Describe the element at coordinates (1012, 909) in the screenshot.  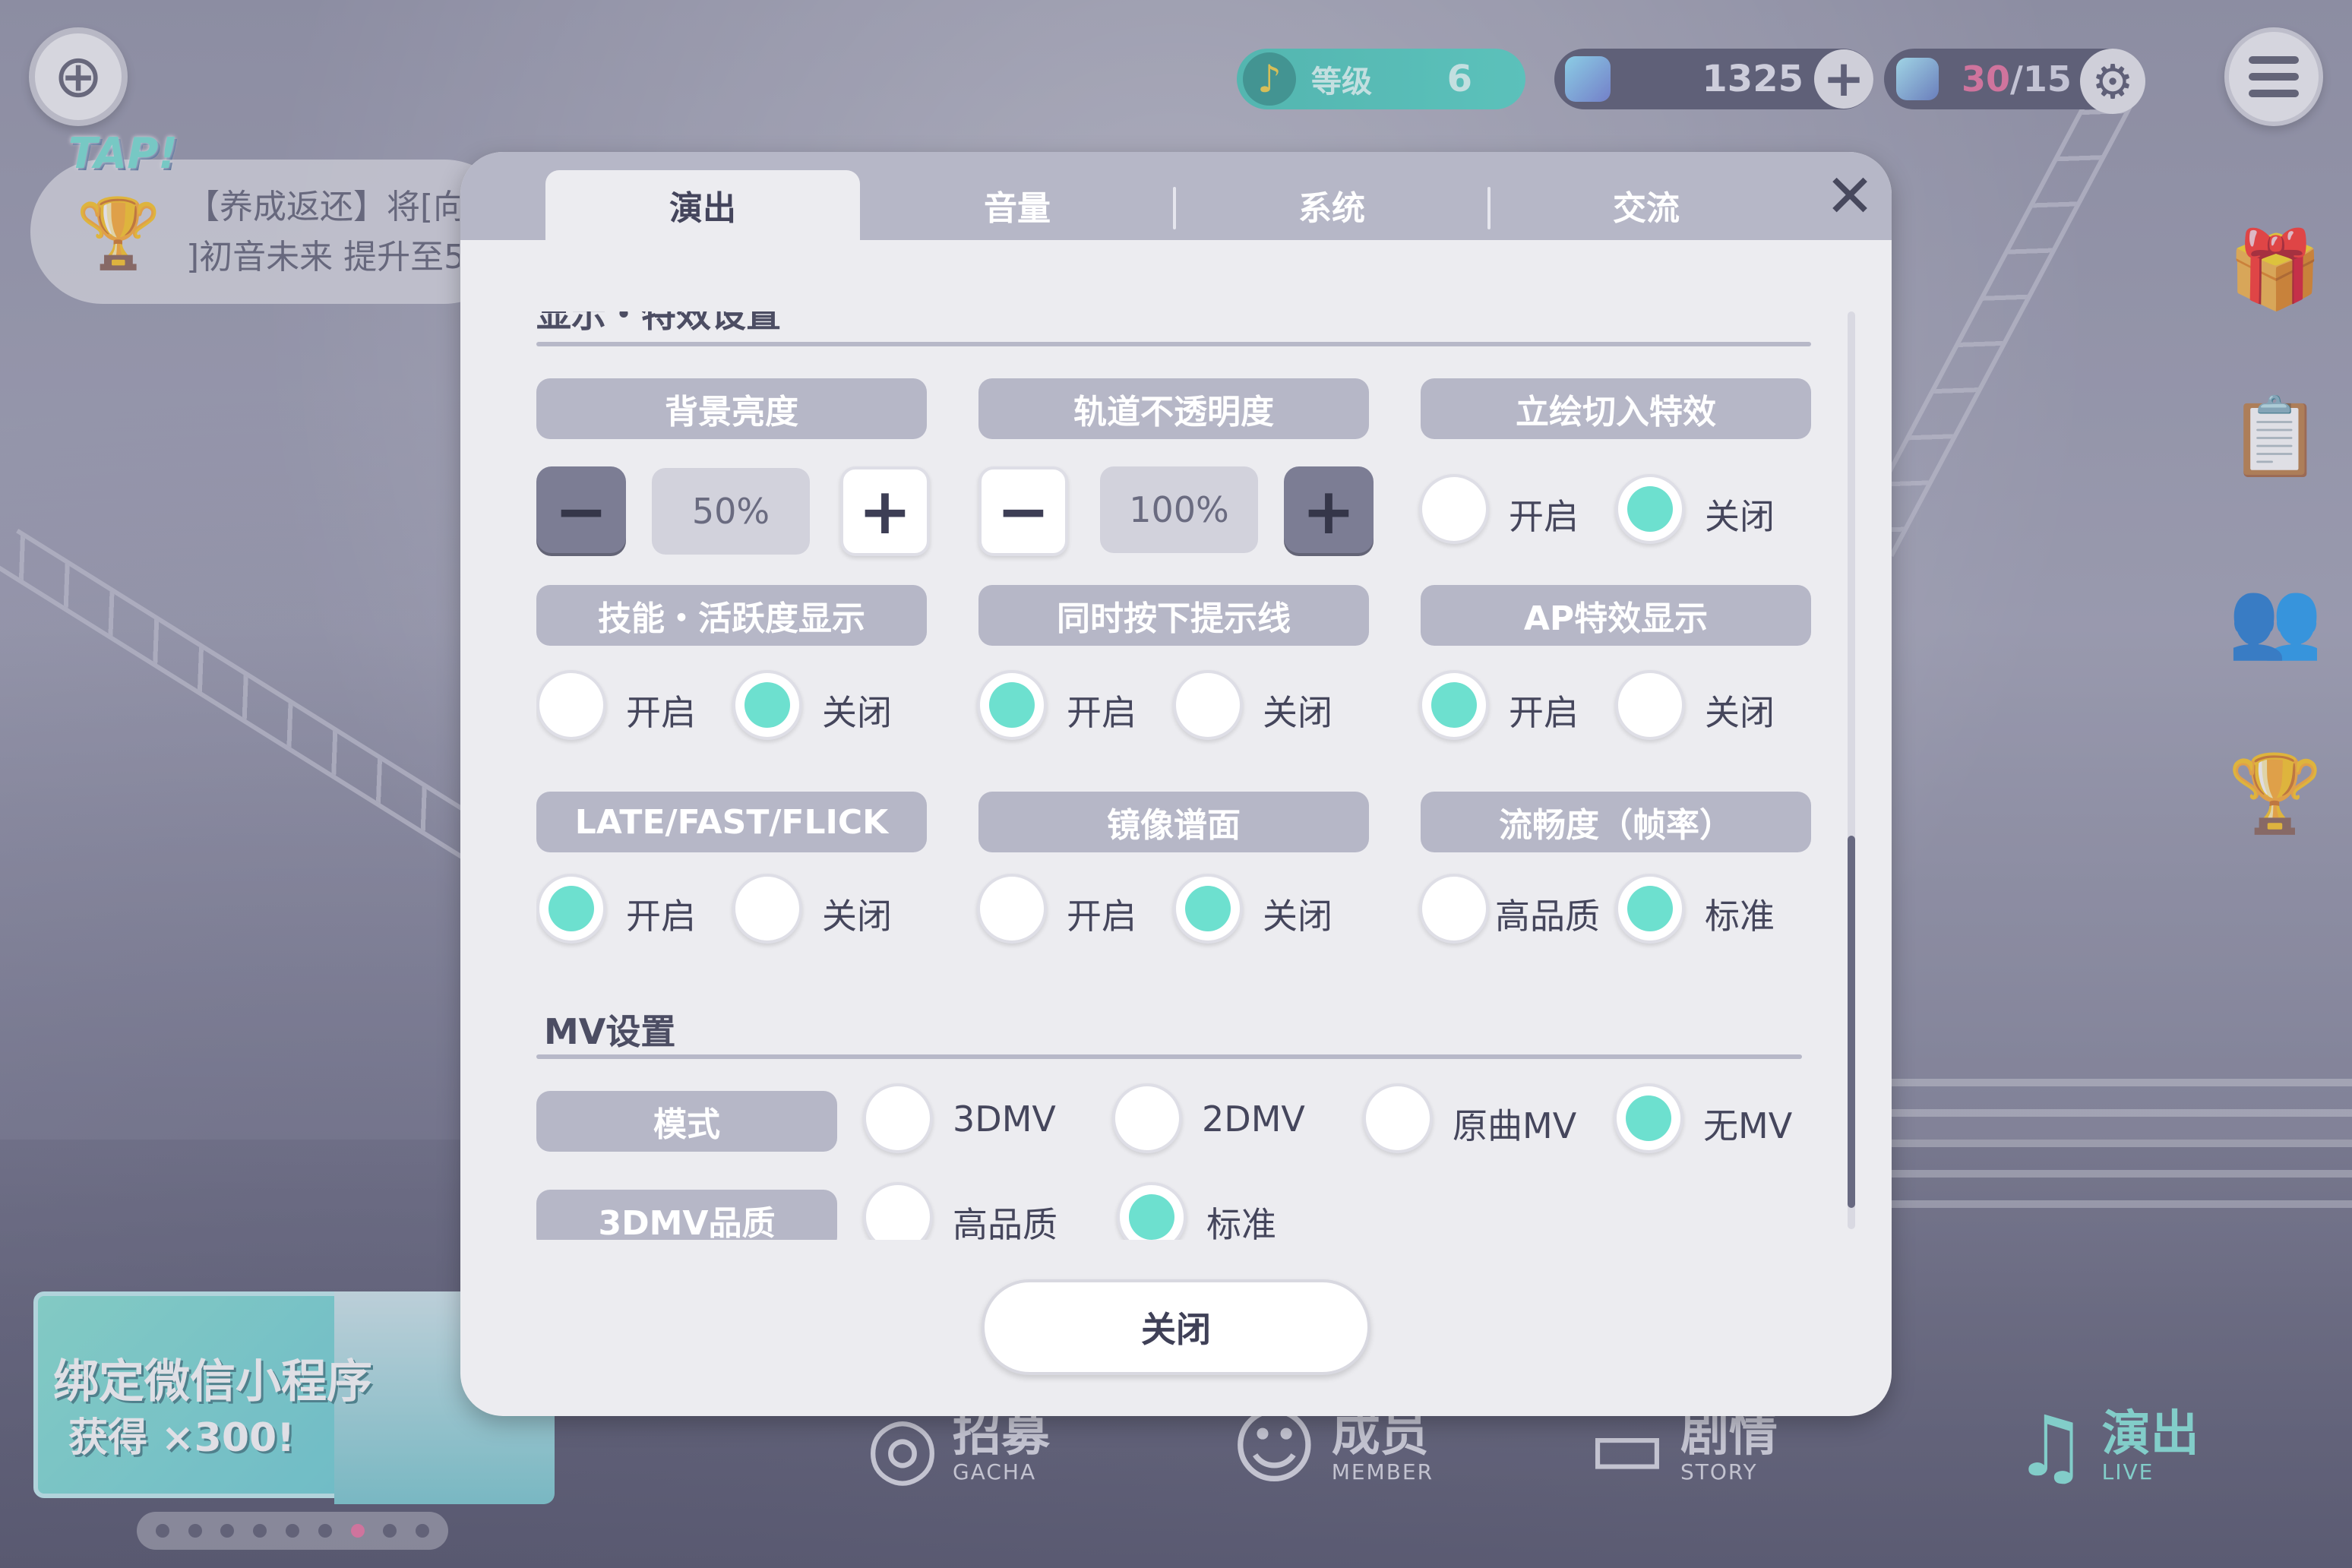
I see `mirror-on-radio` at that location.